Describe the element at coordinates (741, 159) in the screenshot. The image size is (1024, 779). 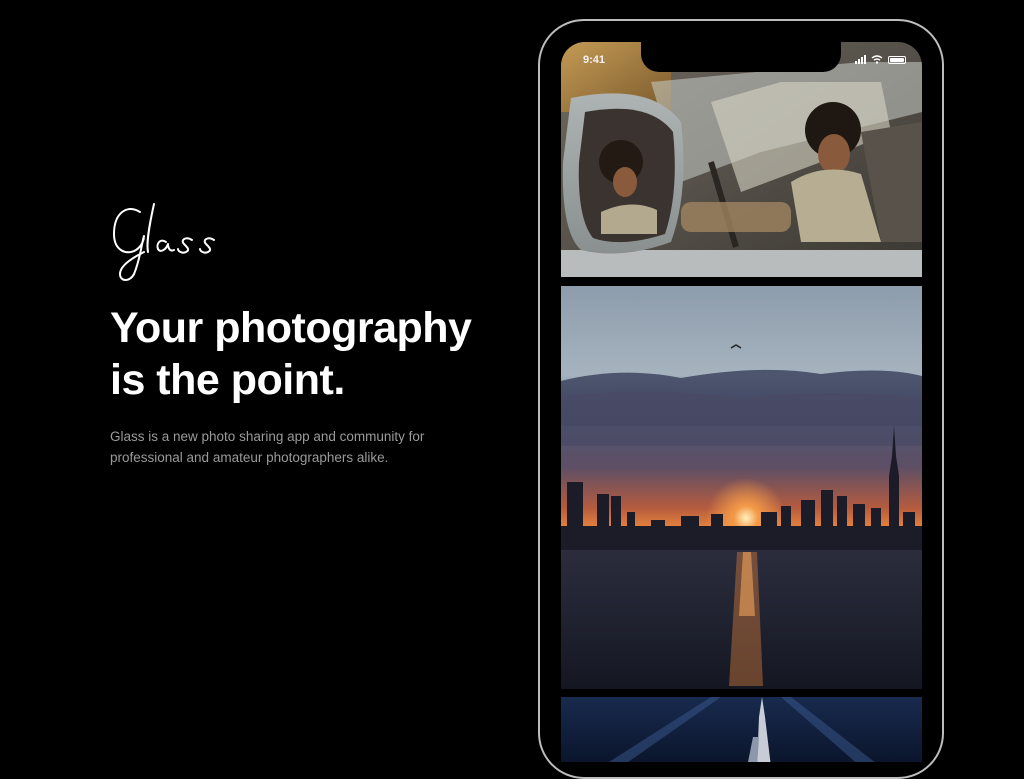
I see `feed-photo-car` at that location.